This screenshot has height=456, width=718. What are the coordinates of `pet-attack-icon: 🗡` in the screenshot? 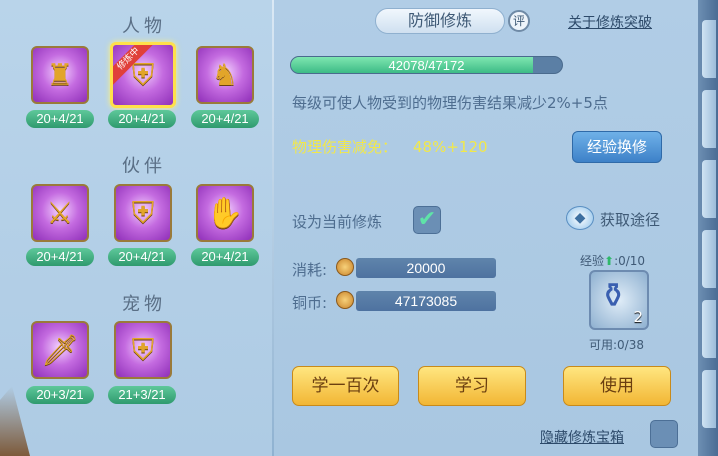 It's located at (60, 350).